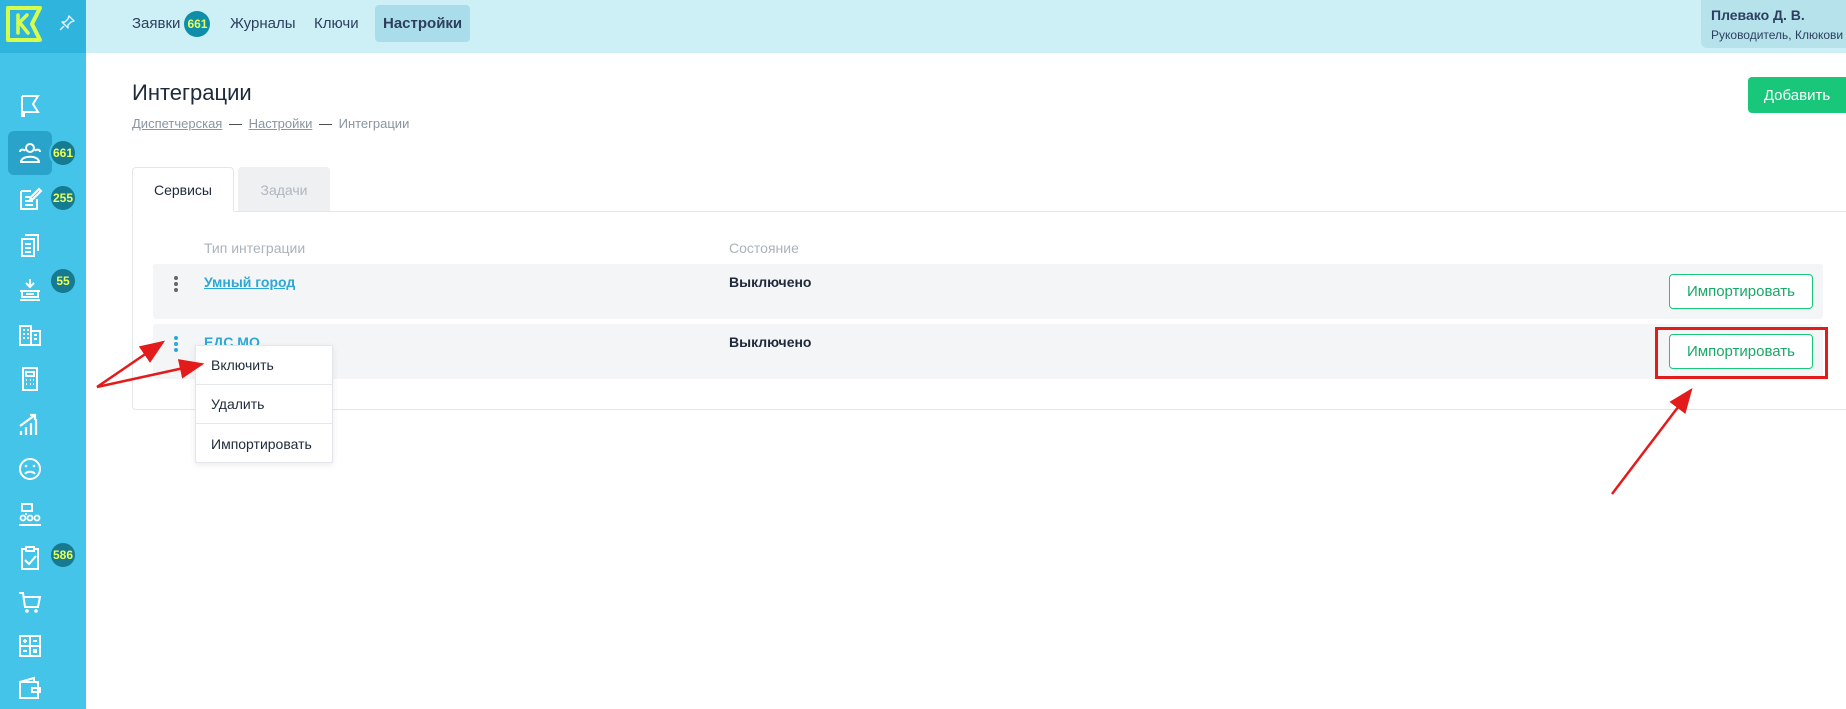 The height and width of the screenshot is (709, 1846). Describe the element at coordinates (63, 198) in the screenshot. I see `sidebar-badge-journal: 255` at that location.